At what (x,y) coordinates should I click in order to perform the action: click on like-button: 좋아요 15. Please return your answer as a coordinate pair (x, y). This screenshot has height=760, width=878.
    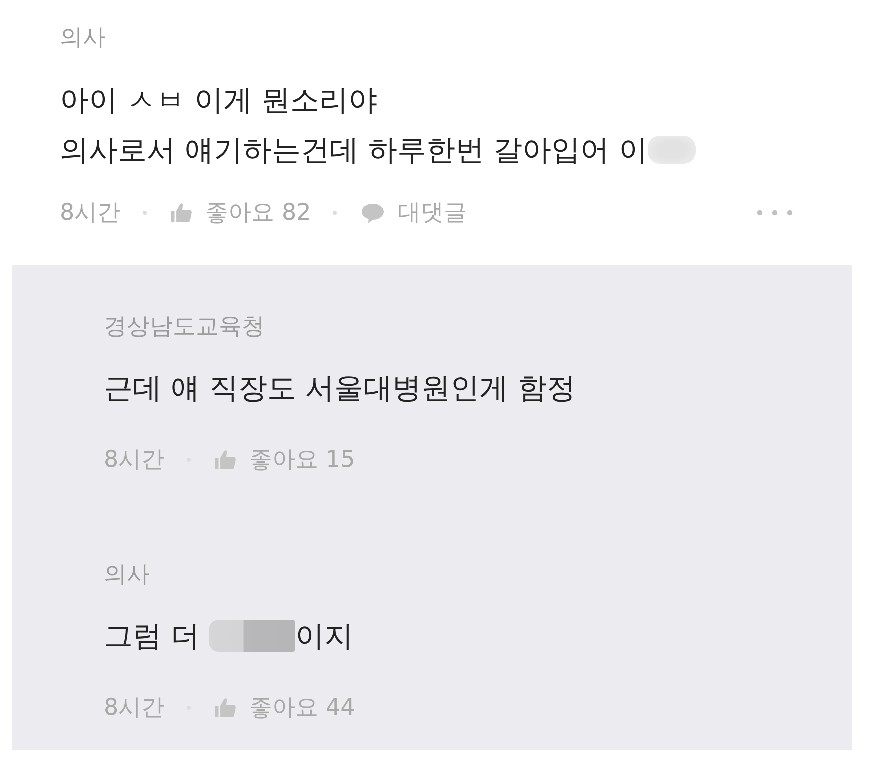
    Looking at the image, I should click on (285, 460).